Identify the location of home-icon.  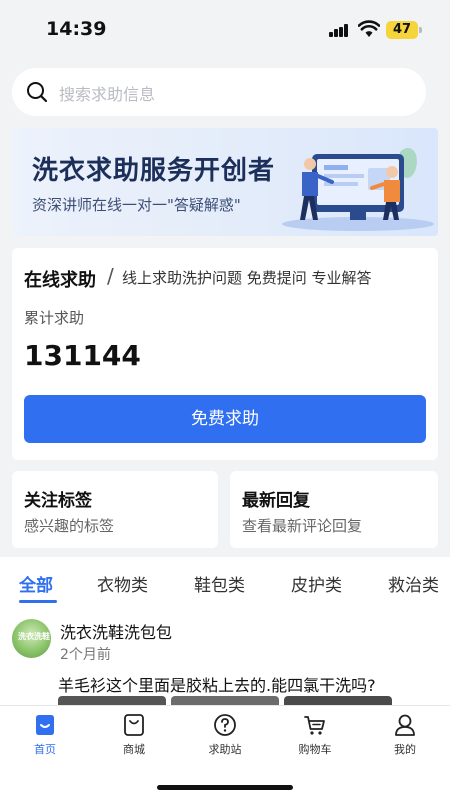
(45, 725).